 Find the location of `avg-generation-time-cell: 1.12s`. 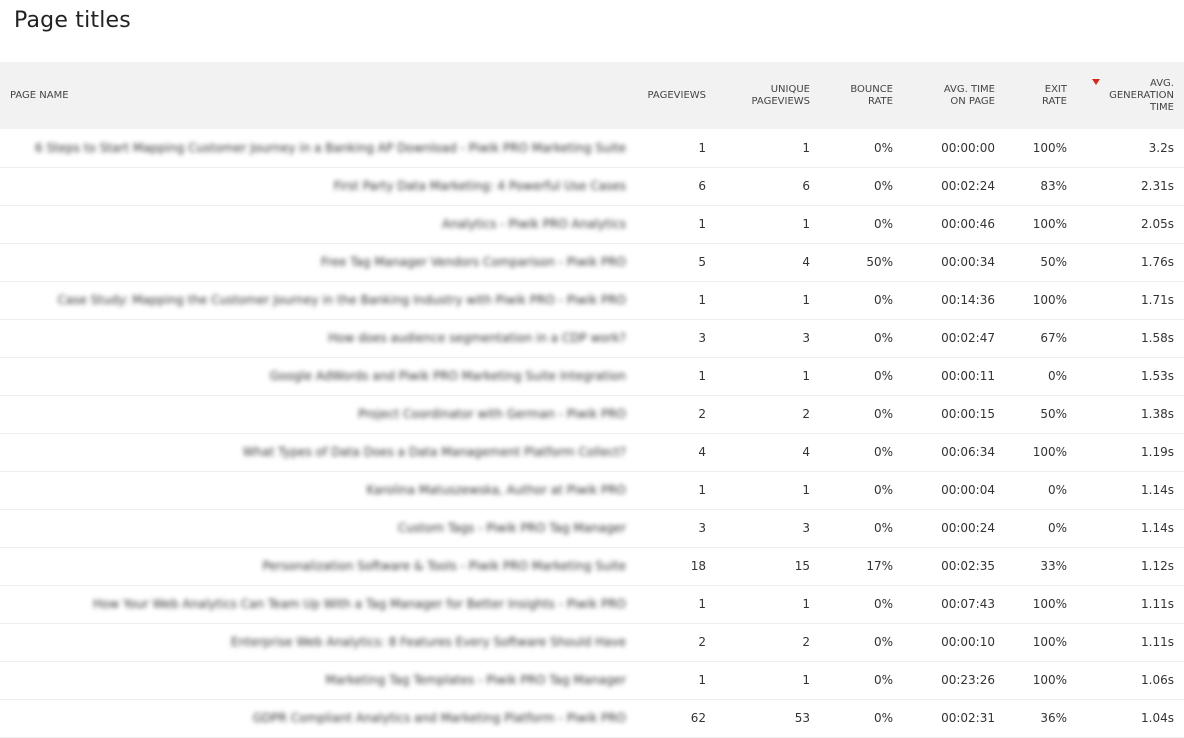

avg-generation-time-cell: 1.12s is located at coordinates (1157, 566).